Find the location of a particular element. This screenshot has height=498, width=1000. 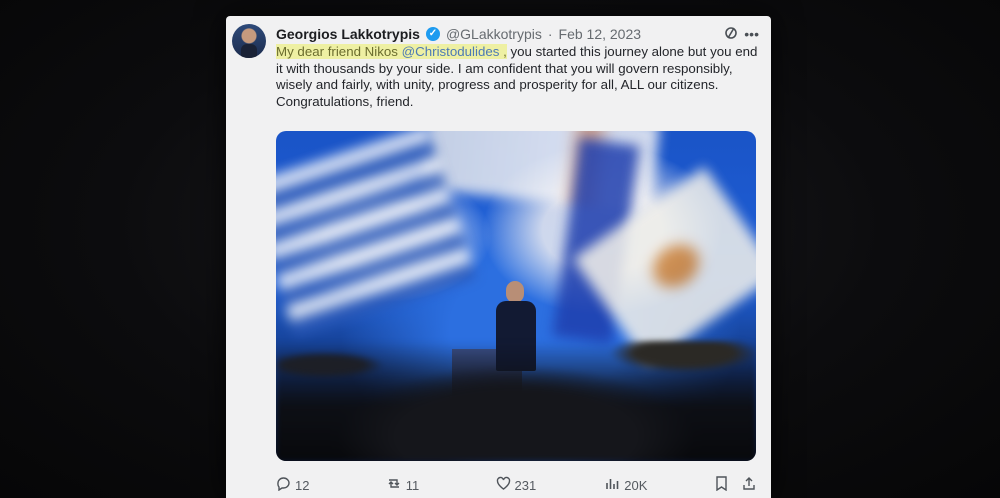

like-count: 231 is located at coordinates (525, 485).